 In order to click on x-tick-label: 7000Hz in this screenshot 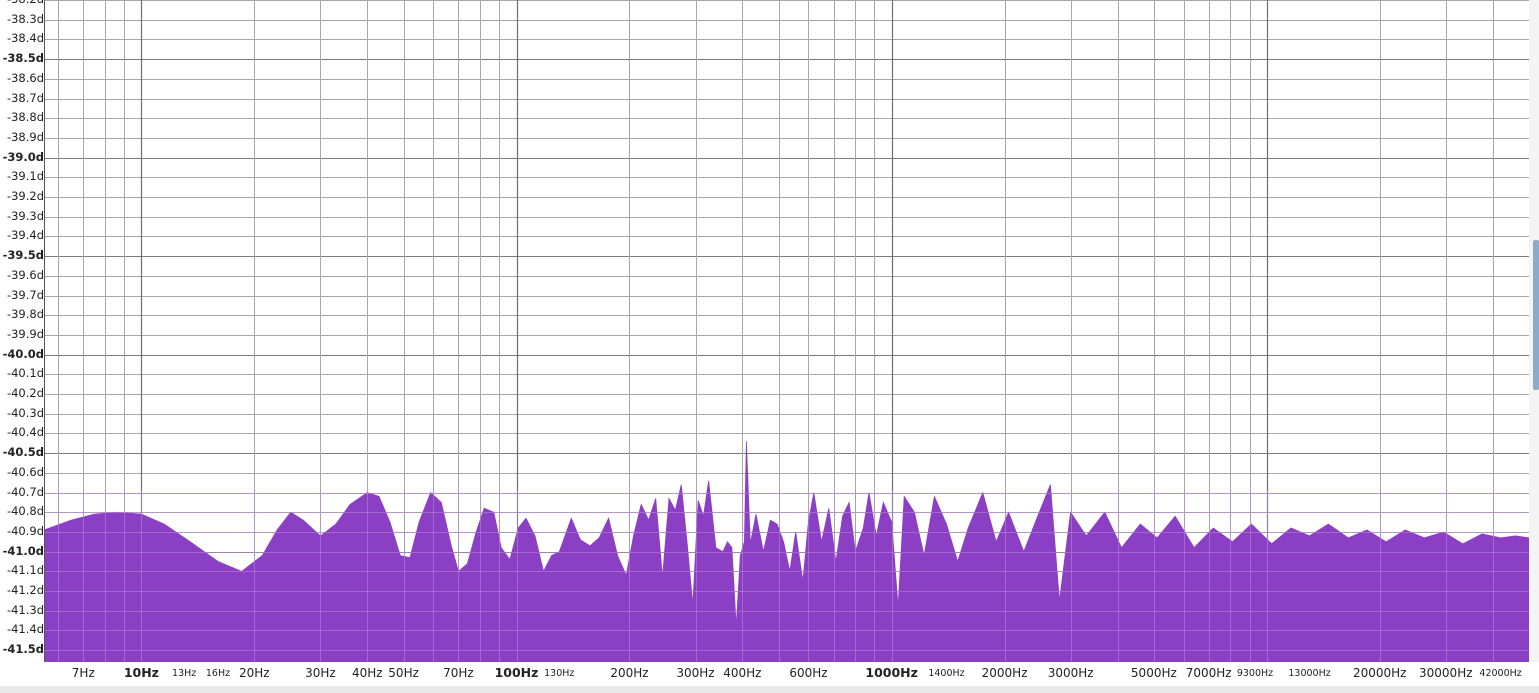, I will do `click(1208, 673)`.